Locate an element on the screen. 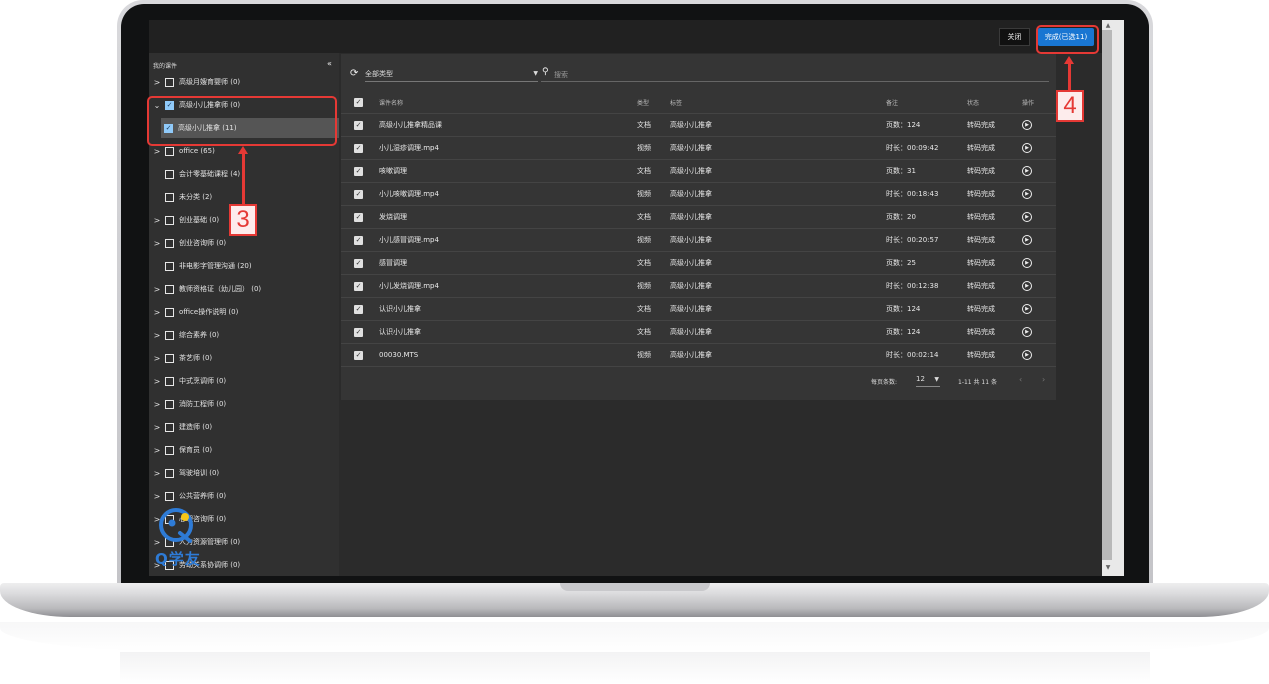  sidebar-item: > 中式烹调师 (0) is located at coordinates (244, 381).